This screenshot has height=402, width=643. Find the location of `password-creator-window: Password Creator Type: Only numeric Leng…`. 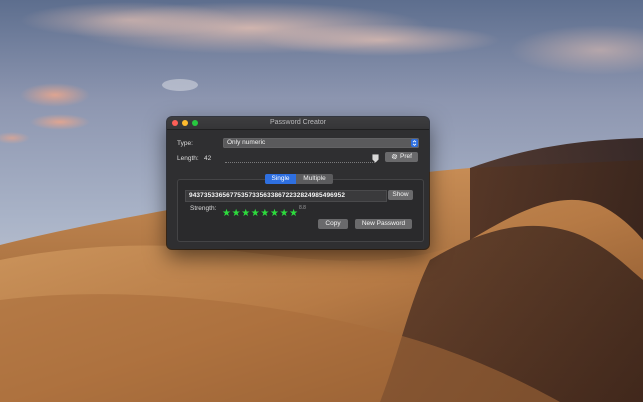

password-creator-window: Password Creator Type: Only numeric Leng… is located at coordinates (298, 183).